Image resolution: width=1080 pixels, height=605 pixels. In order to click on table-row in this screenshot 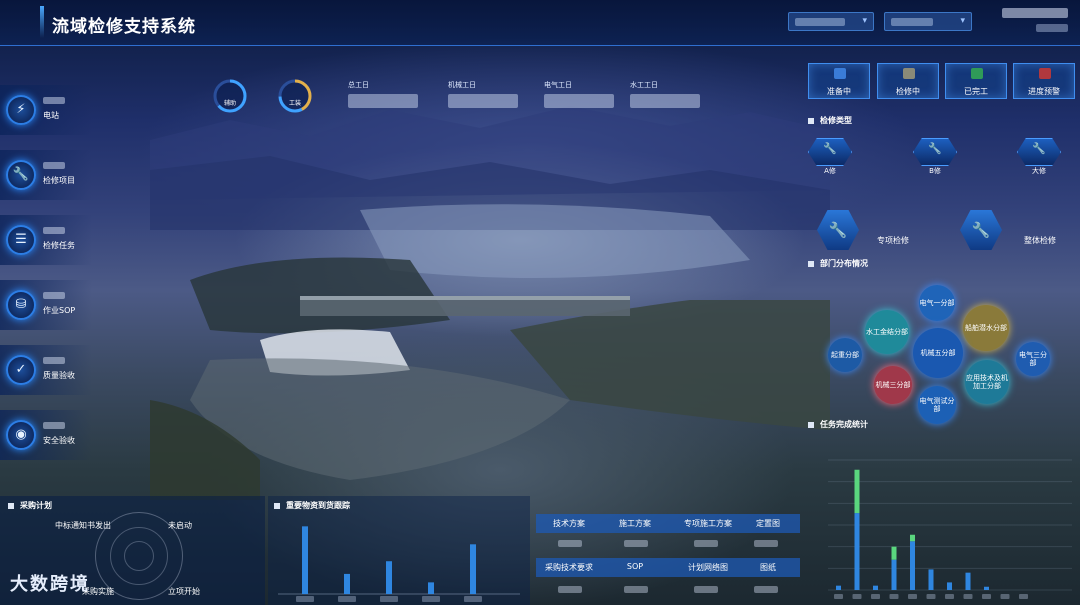, I will do `click(668, 543)`.